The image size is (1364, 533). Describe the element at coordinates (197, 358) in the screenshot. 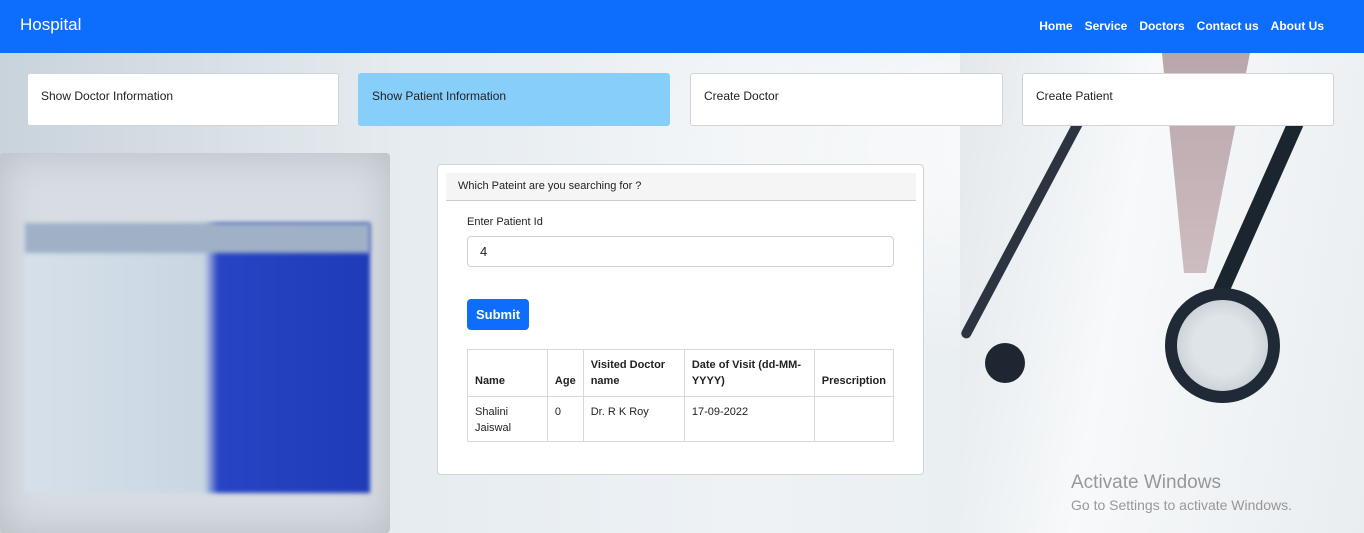

I see `background-monitor-screen` at that location.